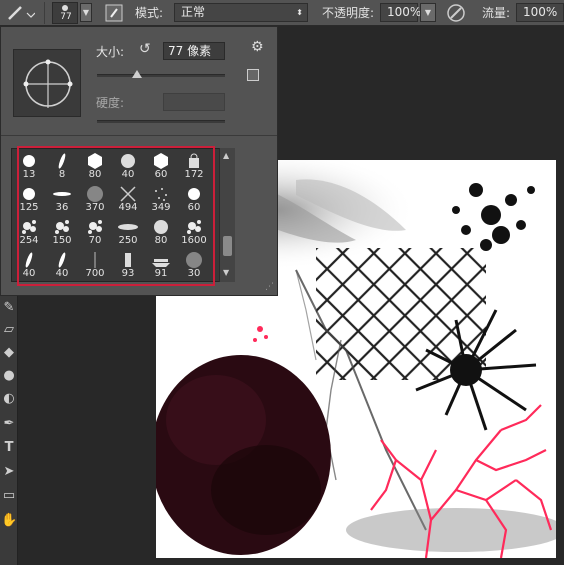 This screenshot has width=564, height=565. I want to click on crosshair-icon, so click(48, 83).